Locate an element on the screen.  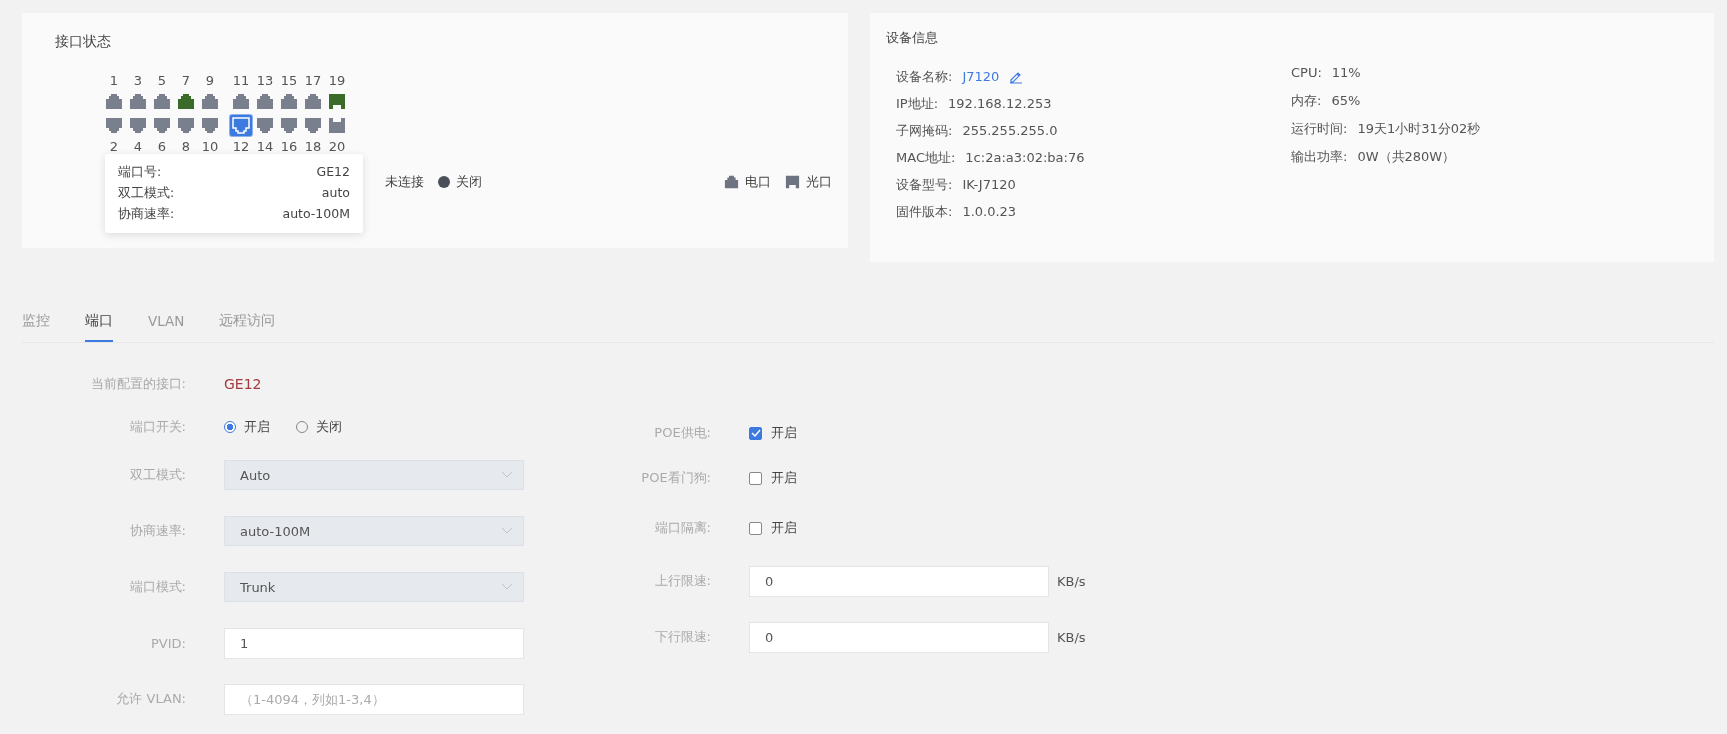
tooltip-label: 双工模式: is located at coordinates (146, 193).